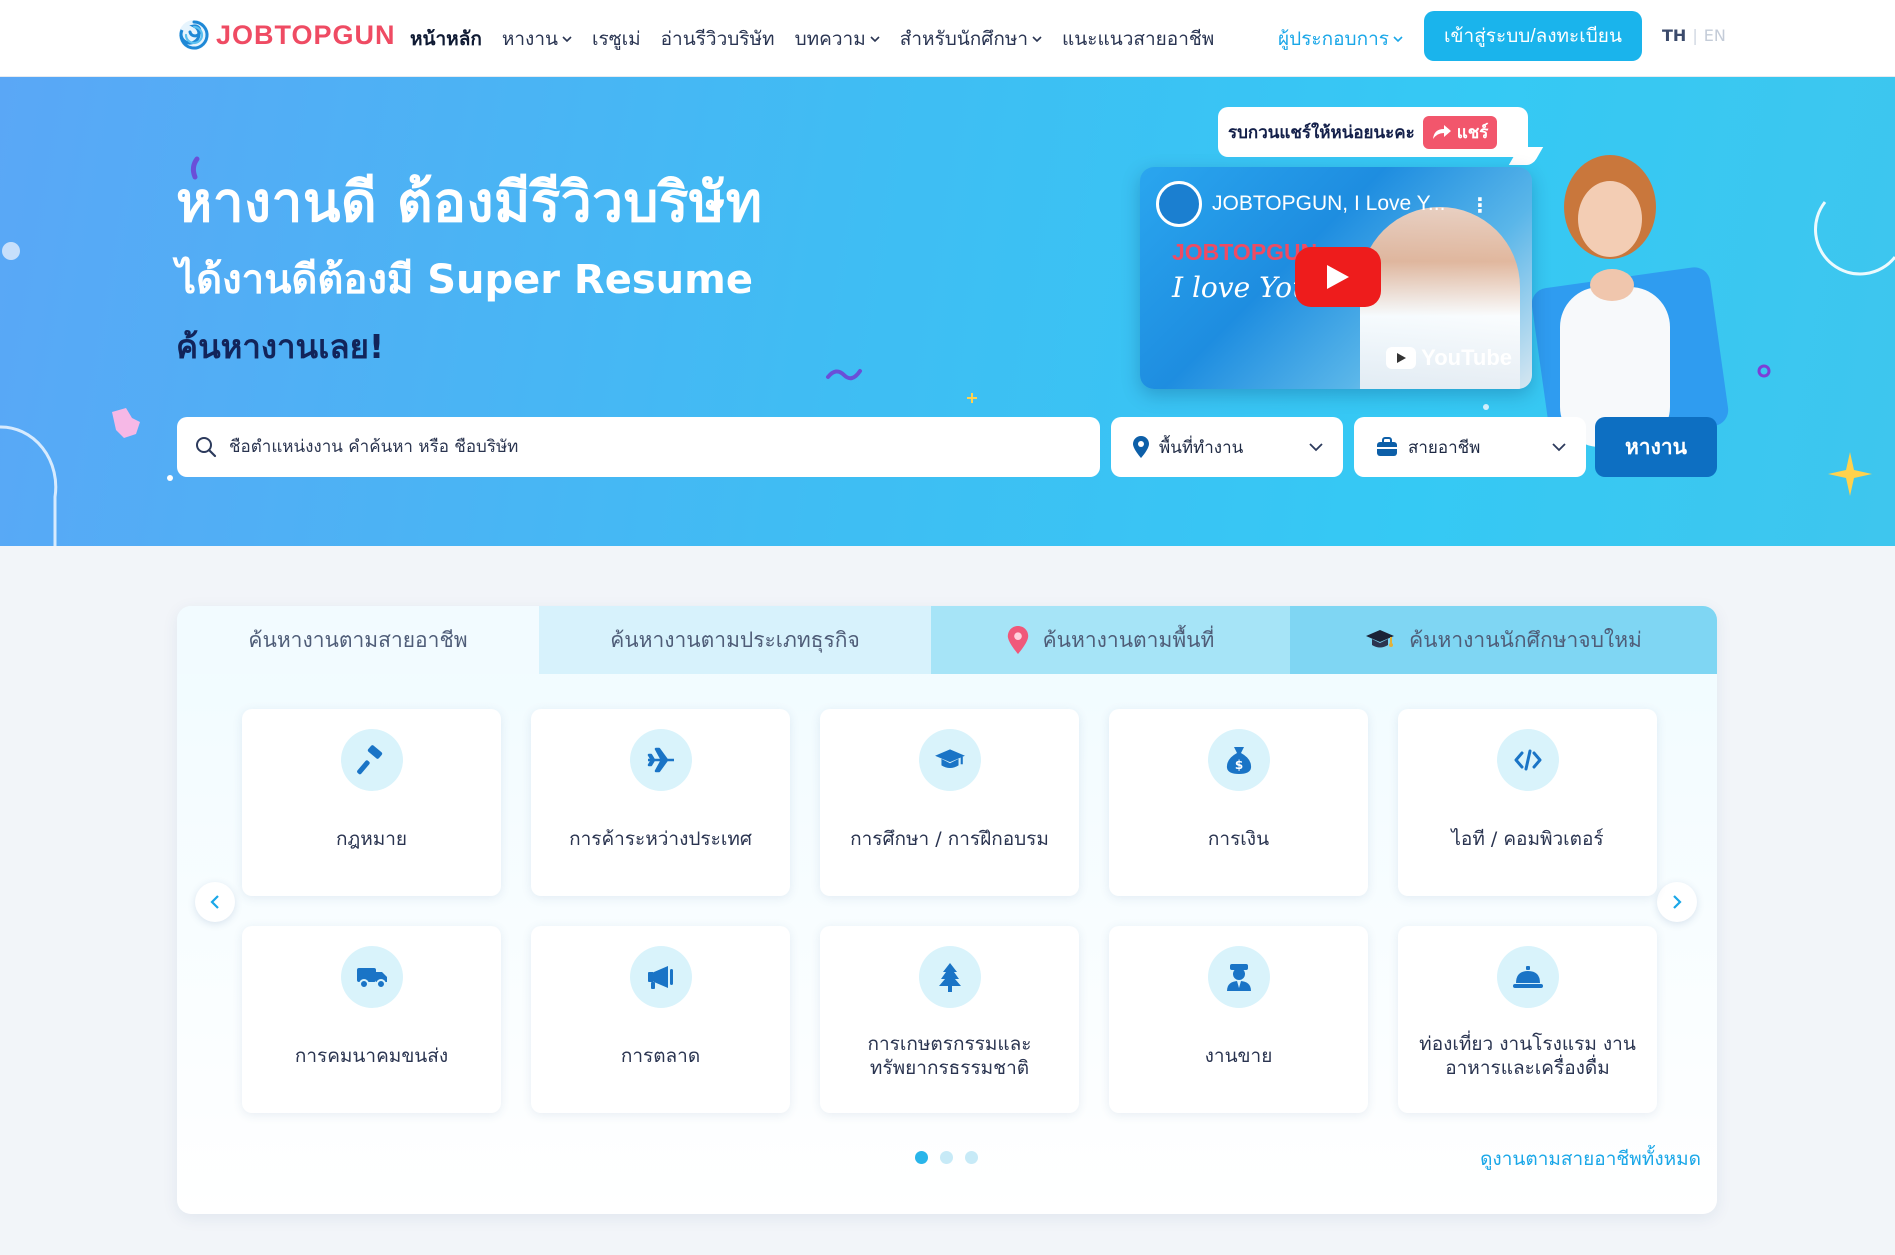 The image size is (1895, 1255). Describe the element at coordinates (1527, 977) in the screenshot. I see `service-bell-icon` at that location.